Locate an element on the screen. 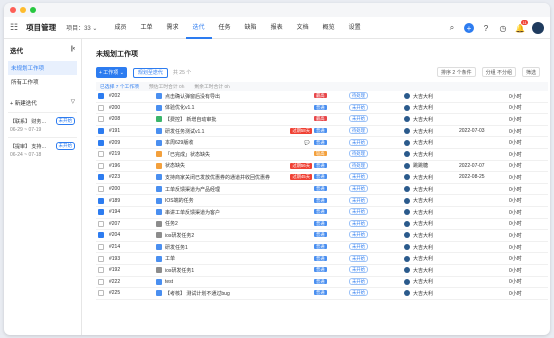 Image resolution: width=554 pixels, height=338 pixels. grid-menu-icon: ☷ is located at coordinates (14, 27).